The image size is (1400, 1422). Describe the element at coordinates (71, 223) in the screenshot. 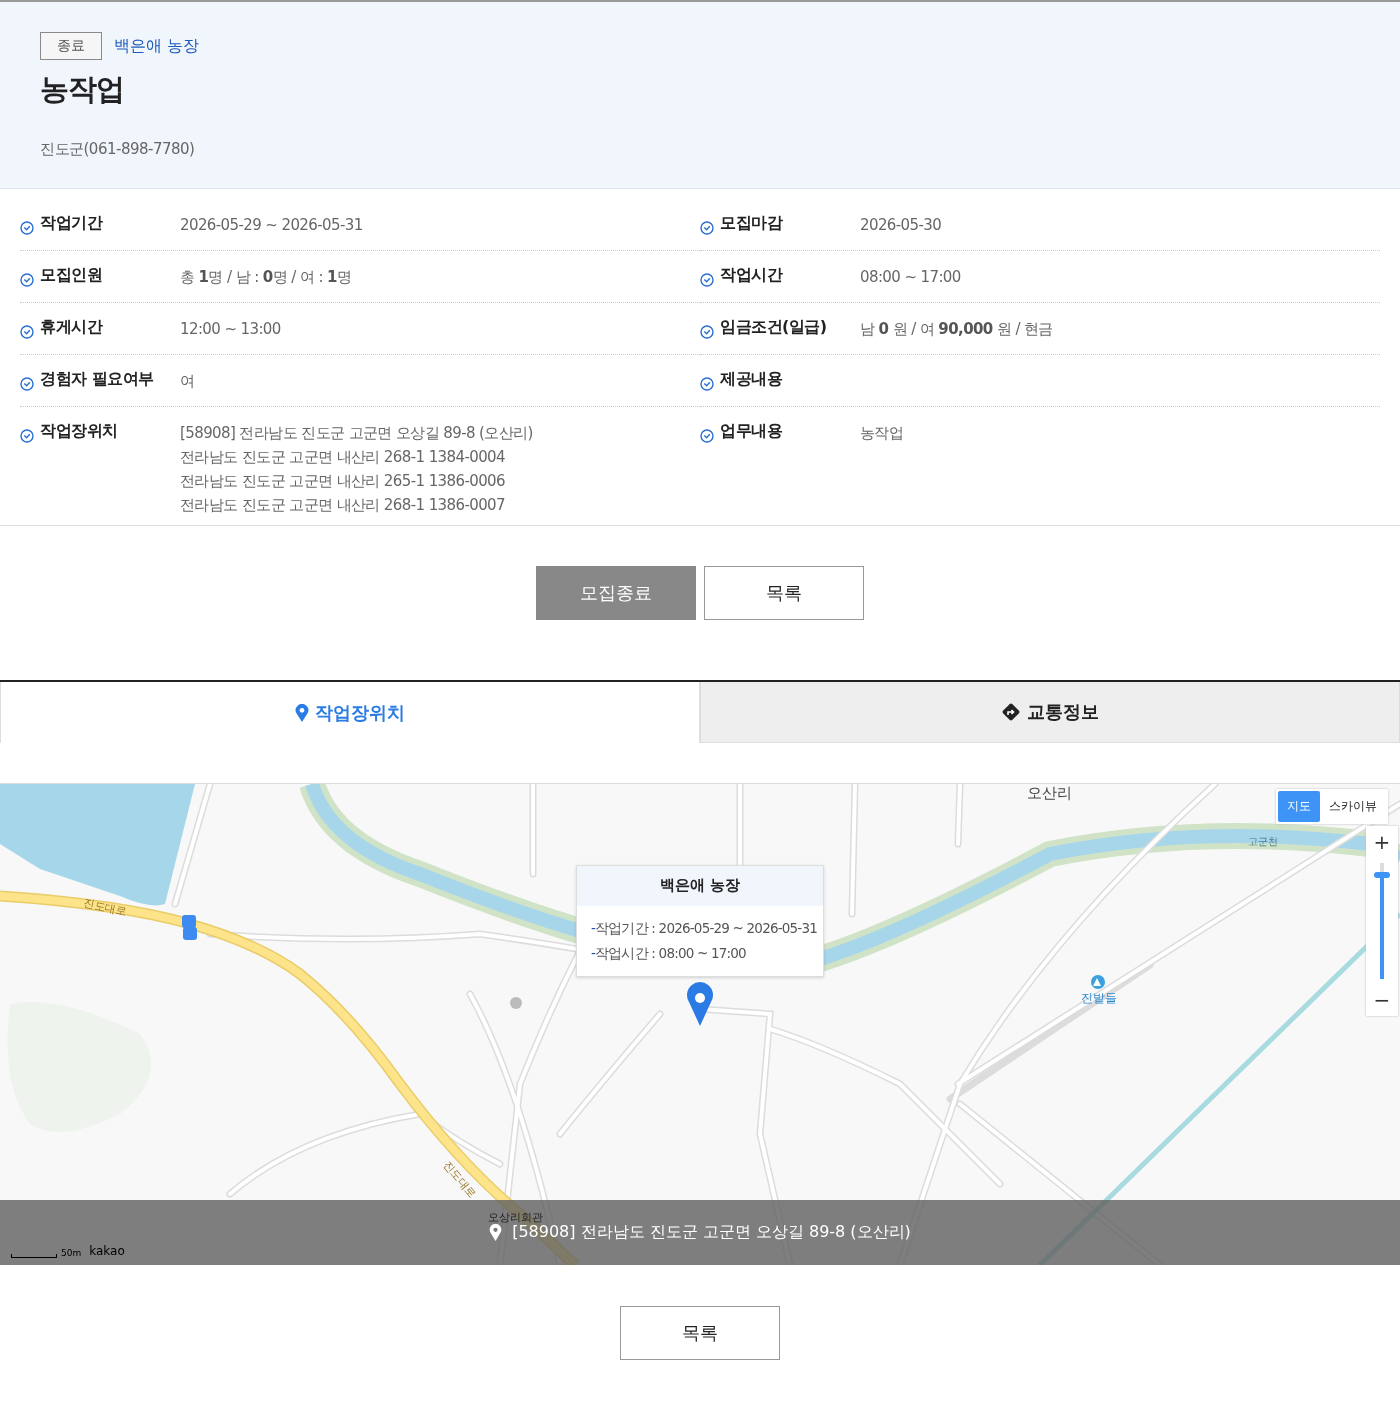

I see `field-label: 작업기간` at that location.